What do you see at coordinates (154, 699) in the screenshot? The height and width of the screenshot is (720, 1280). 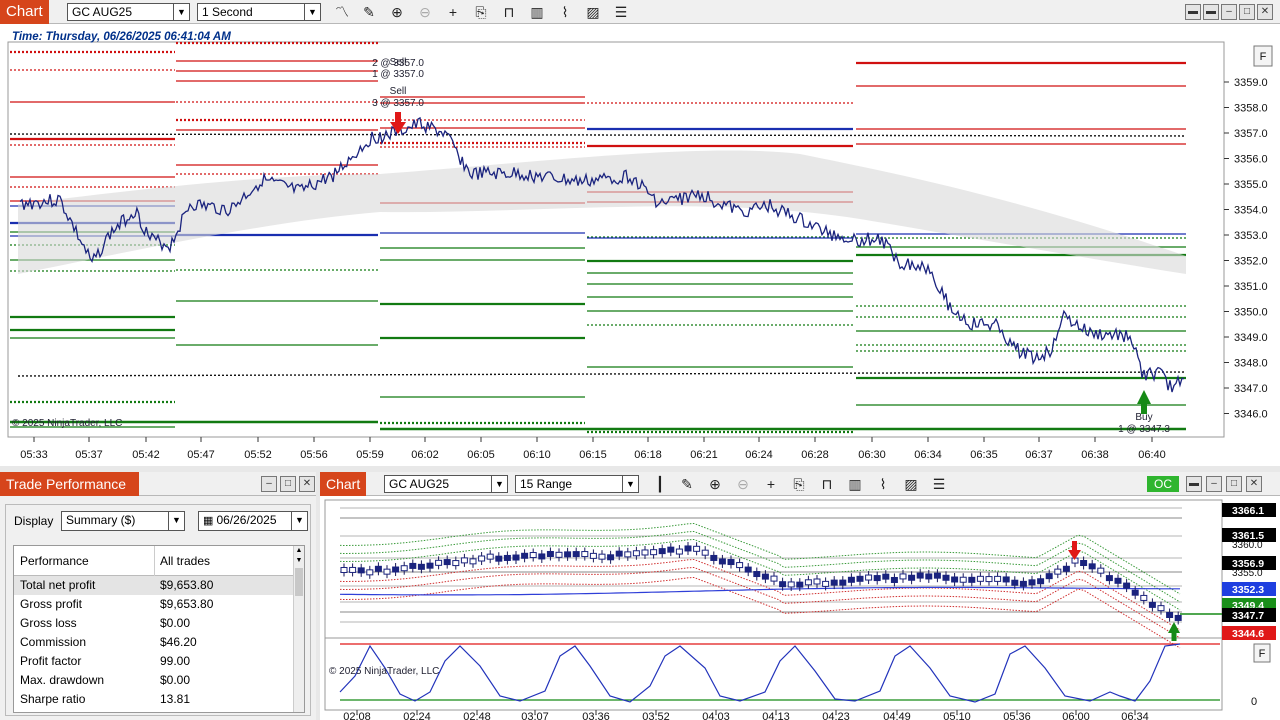 I see `table-row: Sharpe ratio 13.81` at bounding box center [154, 699].